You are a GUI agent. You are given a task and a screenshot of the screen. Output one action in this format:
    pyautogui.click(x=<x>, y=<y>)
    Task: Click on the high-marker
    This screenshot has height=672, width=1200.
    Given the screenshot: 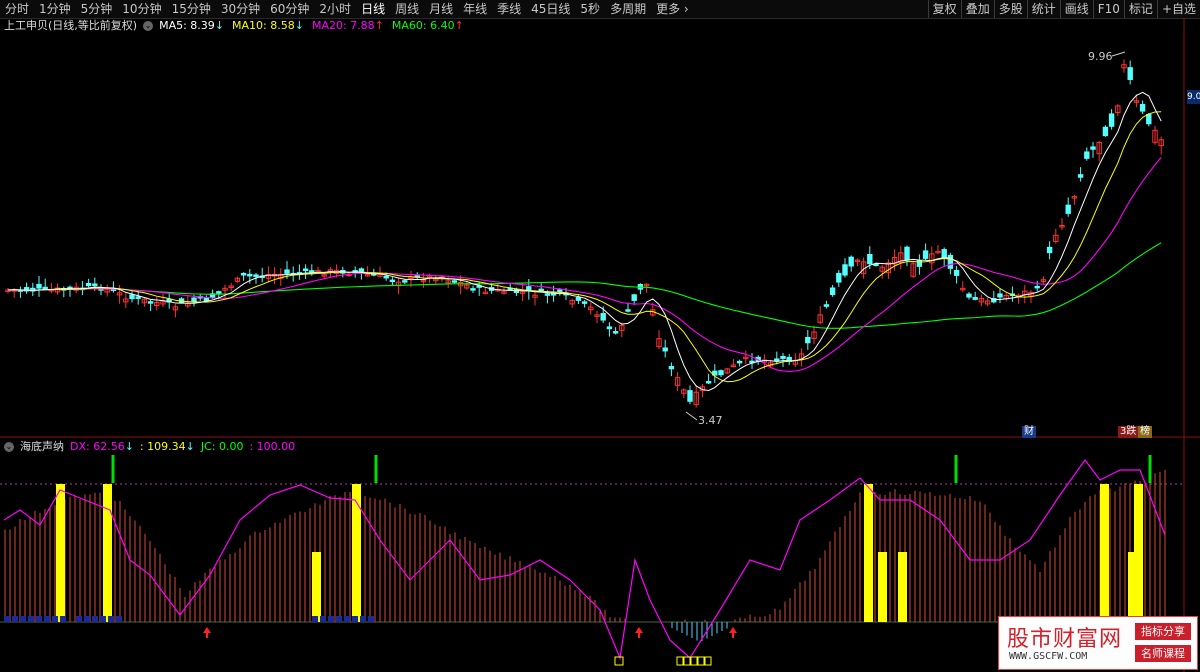 What is the action you would take?
    pyautogui.click(x=1118, y=54)
    